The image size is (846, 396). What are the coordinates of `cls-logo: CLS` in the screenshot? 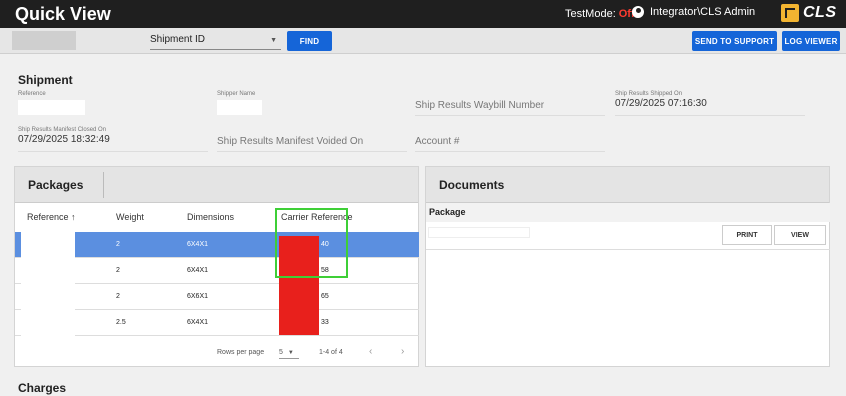 It's located at (809, 13).